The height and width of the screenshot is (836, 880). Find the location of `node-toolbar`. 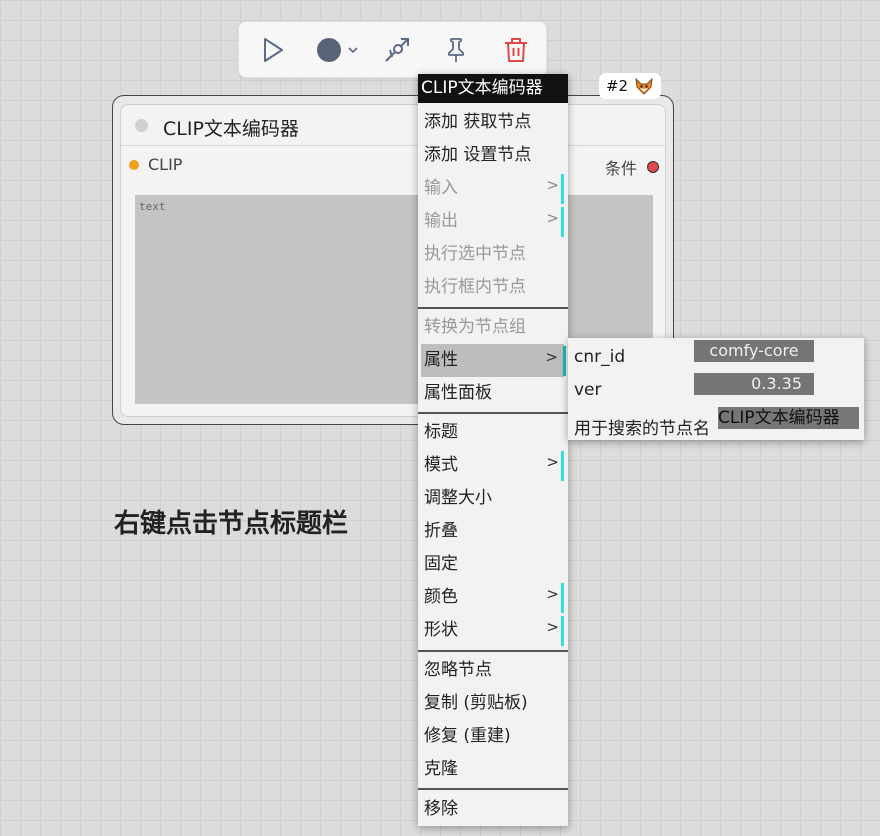

node-toolbar is located at coordinates (392, 49).